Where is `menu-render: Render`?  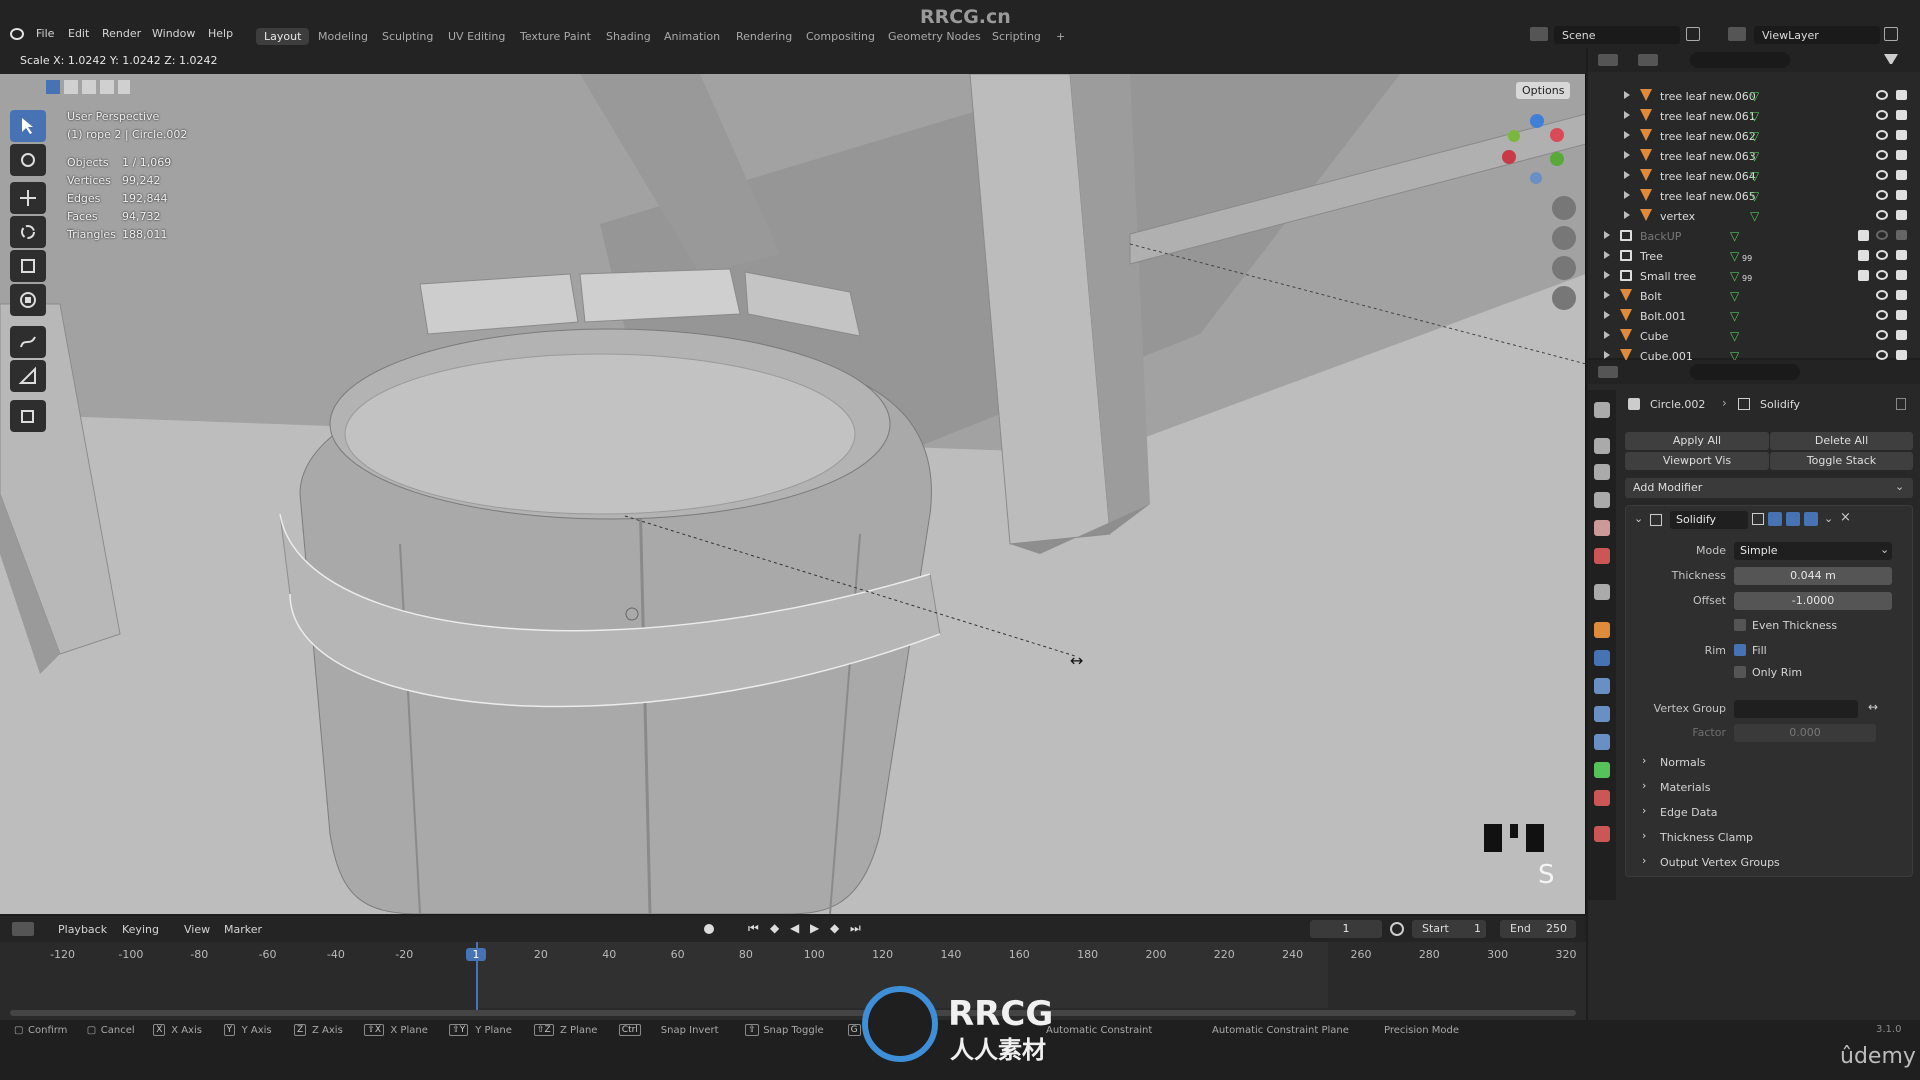 menu-render: Render is located at coordinates (121, 33).